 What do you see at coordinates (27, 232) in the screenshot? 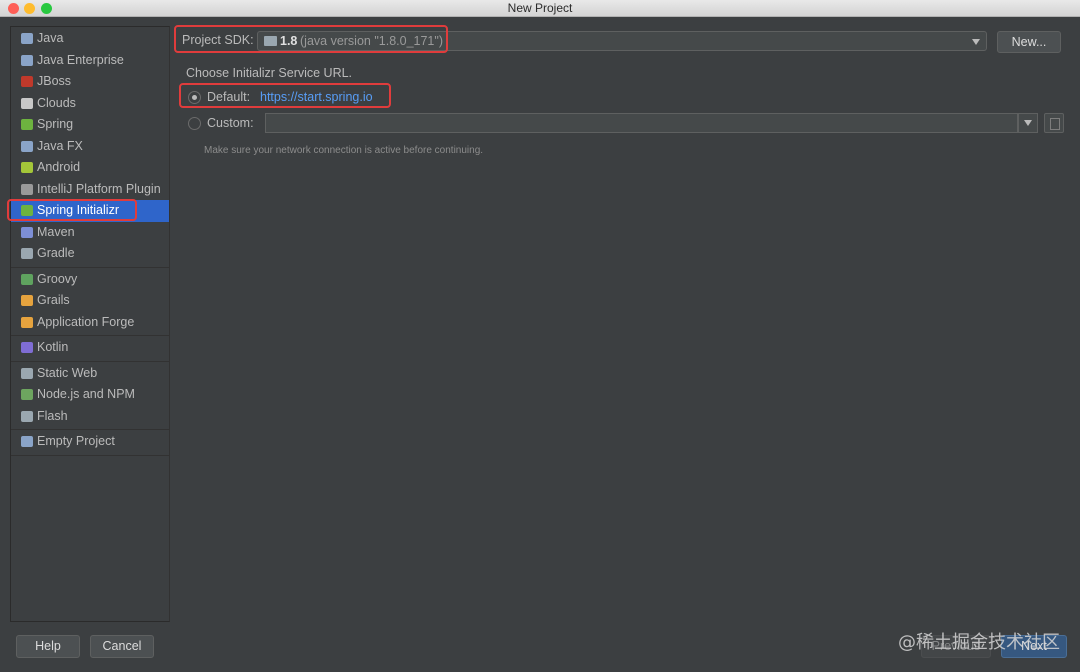
I see `maven-icon` at bounding box center [27, 232].